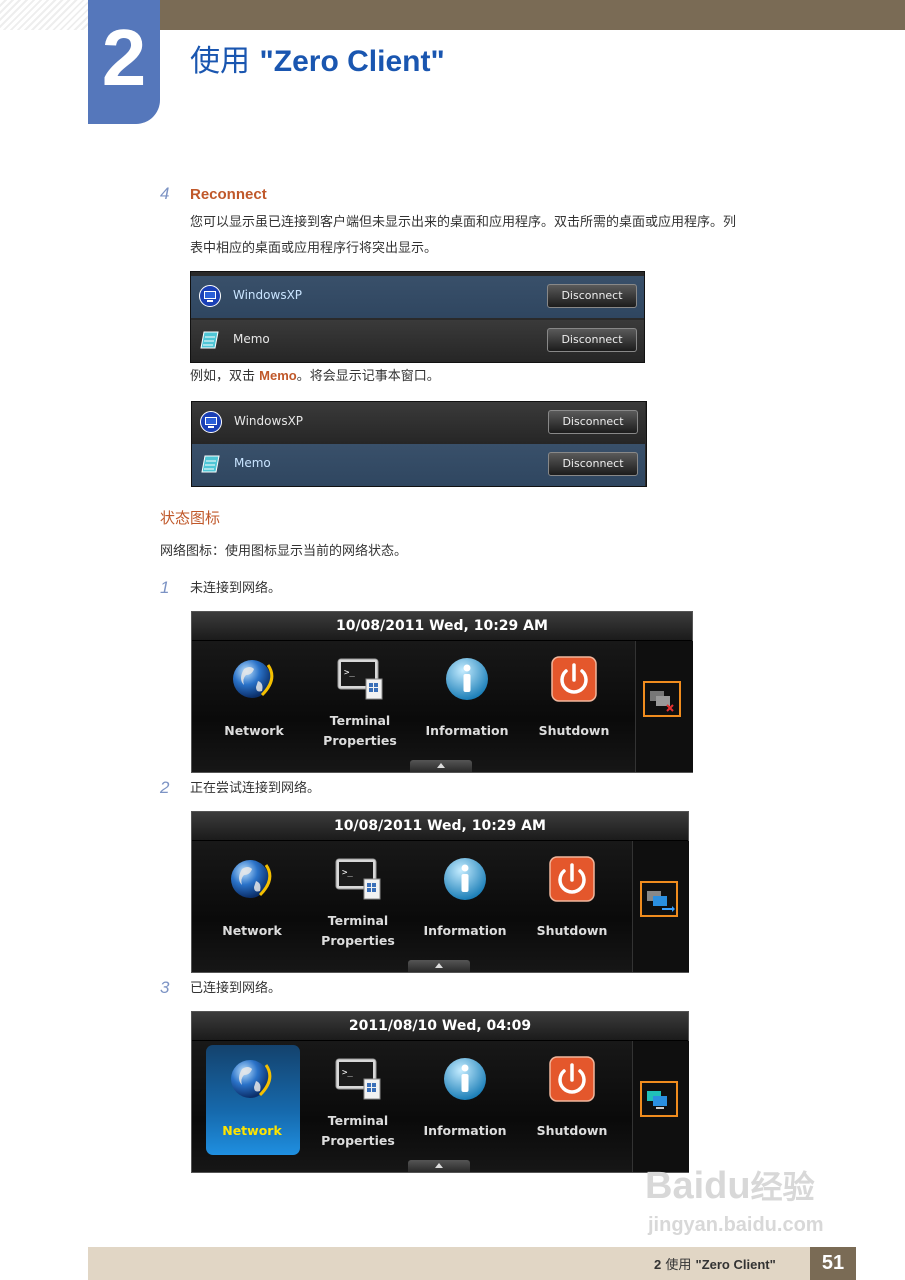 Image resolution: width=905 pixels, height=1280 pixels. I want to click on page-number: 51, so click(833, 1263).